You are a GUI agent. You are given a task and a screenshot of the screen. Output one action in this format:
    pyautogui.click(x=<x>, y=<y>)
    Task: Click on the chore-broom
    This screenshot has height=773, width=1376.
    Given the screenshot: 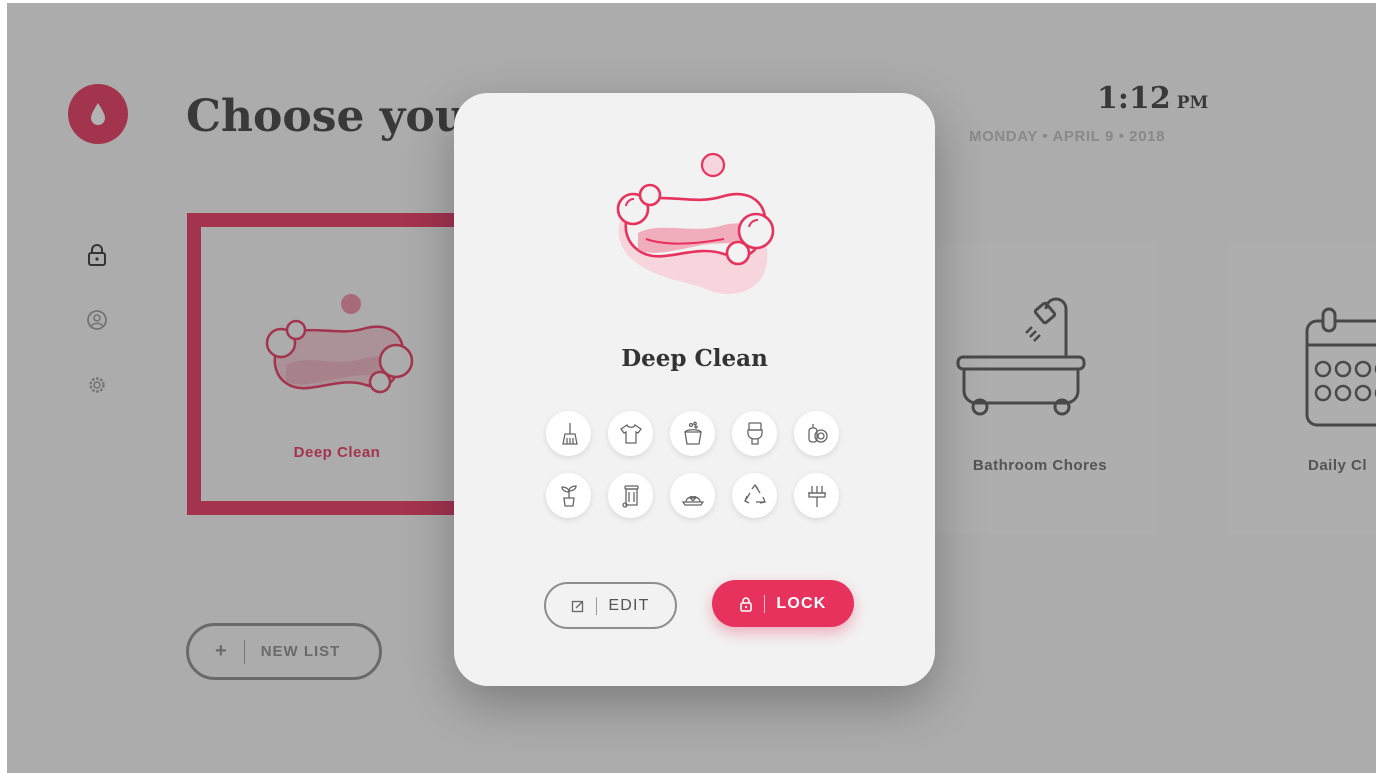 What is the action you would take?
    pyautogui.click(x=568, y=433)
    